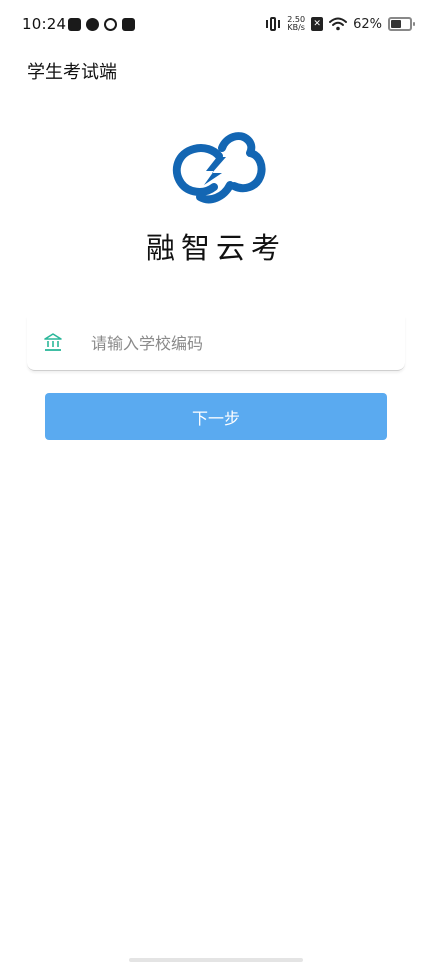  I want to click on home-indicator, so click(216, 960).